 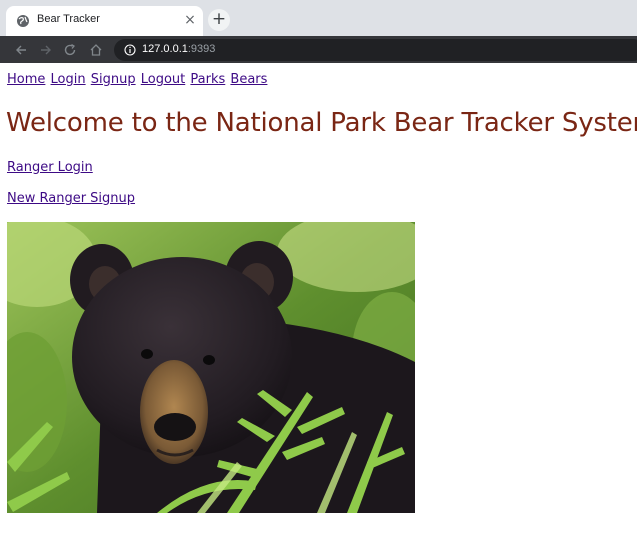 I want to click on info-icon, so click(x=130, y=50).